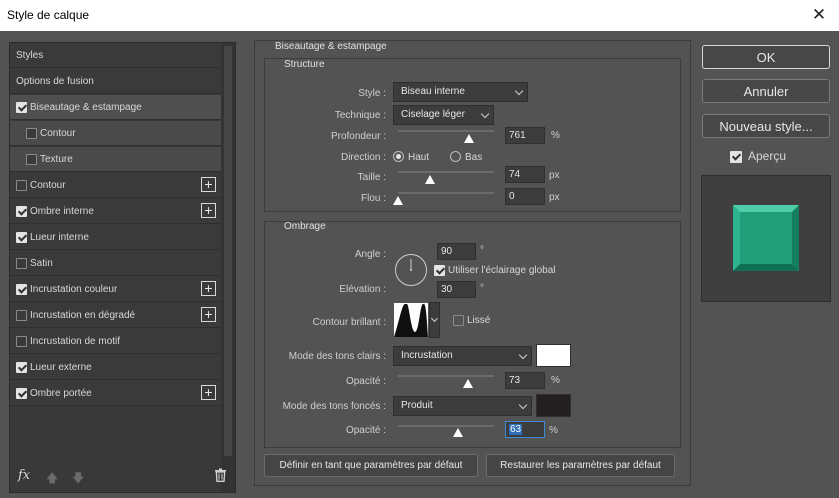 This screenshot has width=839, height=498. I want to click on move-down-icon: 🡇, so click(78, 479).